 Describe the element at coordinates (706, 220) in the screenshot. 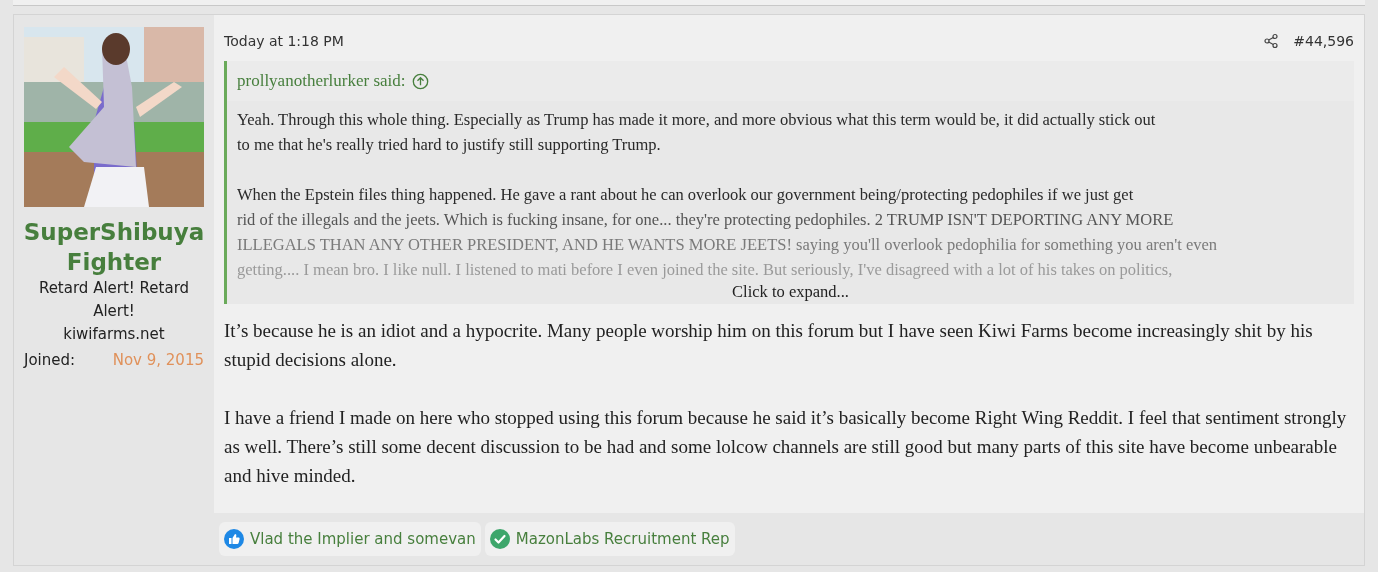

I see `quote-line: rid of the illegals and the jeets. Which is fucking insane, for one... they're protecting pedophiles. 2 TRUMP ISN'T DEPORTING ANY MORE` at that location.